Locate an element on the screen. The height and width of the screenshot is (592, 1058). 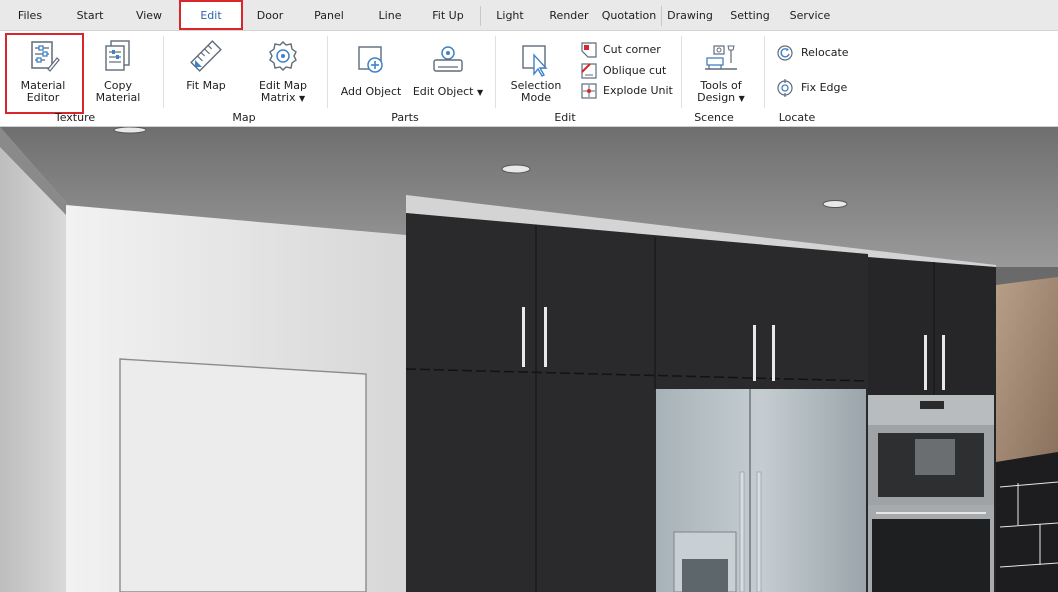
relocate-button: Relocate is located at coordinates (816, 53).